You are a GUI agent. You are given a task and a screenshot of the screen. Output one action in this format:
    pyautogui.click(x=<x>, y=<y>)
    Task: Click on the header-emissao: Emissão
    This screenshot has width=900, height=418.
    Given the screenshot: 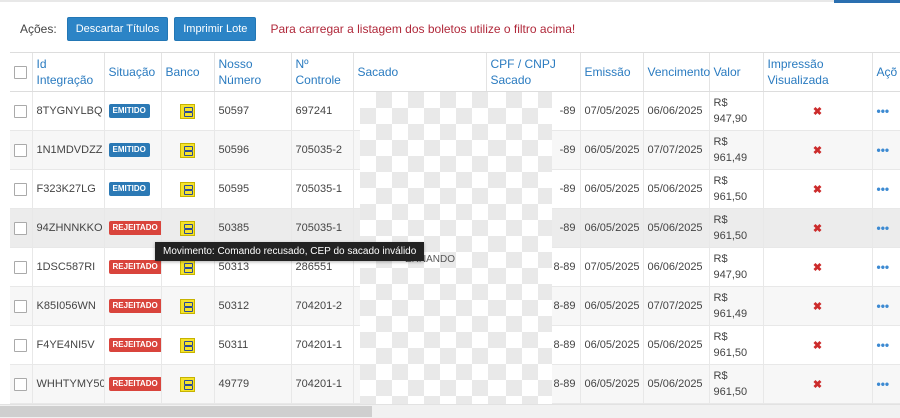 What is the action you would take?
    pyautogui.click(x=612, y=72)
    